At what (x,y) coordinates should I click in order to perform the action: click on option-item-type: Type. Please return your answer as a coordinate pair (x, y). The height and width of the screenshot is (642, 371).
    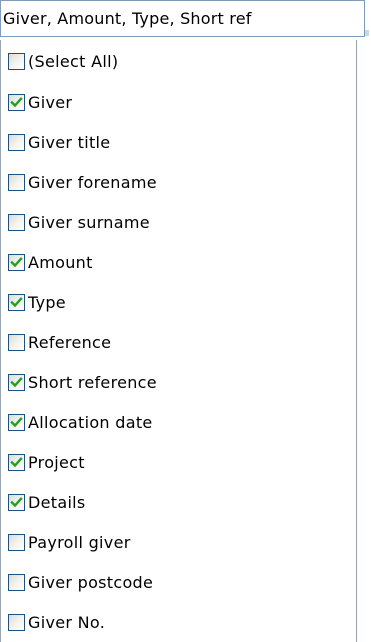
    Looking at the image, I should click on (178, 302).